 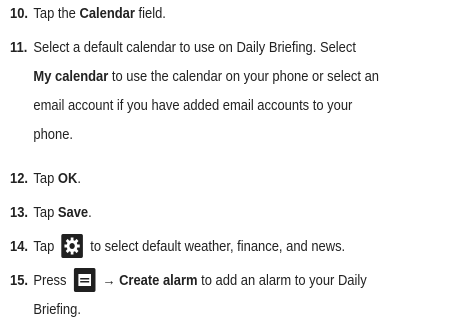 I want to click on step-bold-term: Save, so click(x=73, y=213).